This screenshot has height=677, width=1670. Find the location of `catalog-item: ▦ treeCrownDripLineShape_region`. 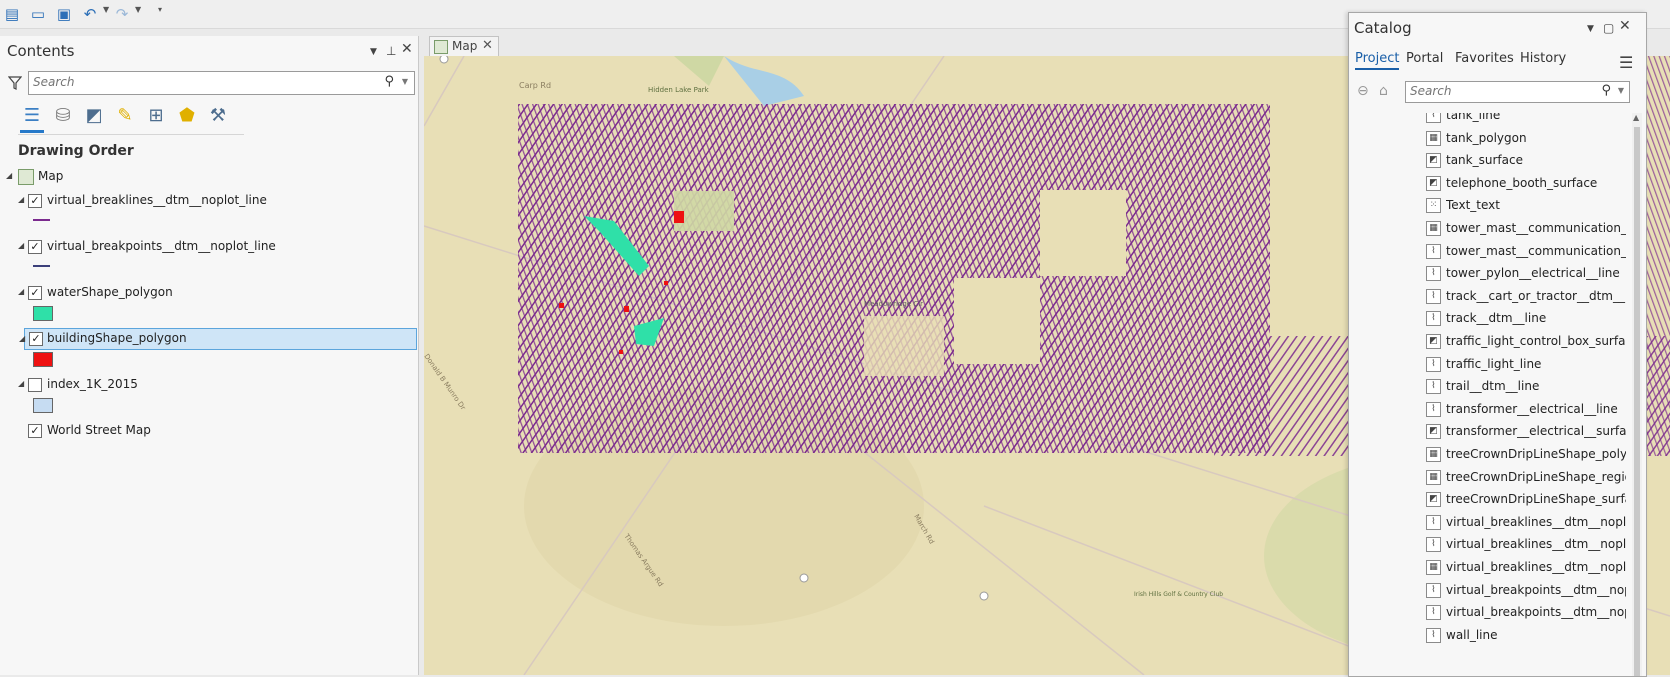

catalog-item: ▦ treeCrownDripLineShape_region is located at coordinates (1489, 478).